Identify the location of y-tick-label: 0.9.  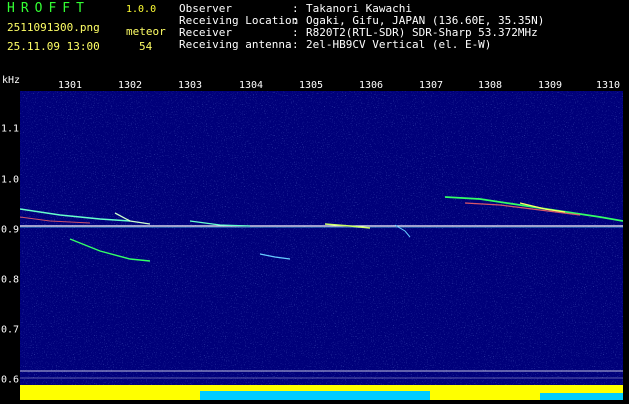
(10, 230).